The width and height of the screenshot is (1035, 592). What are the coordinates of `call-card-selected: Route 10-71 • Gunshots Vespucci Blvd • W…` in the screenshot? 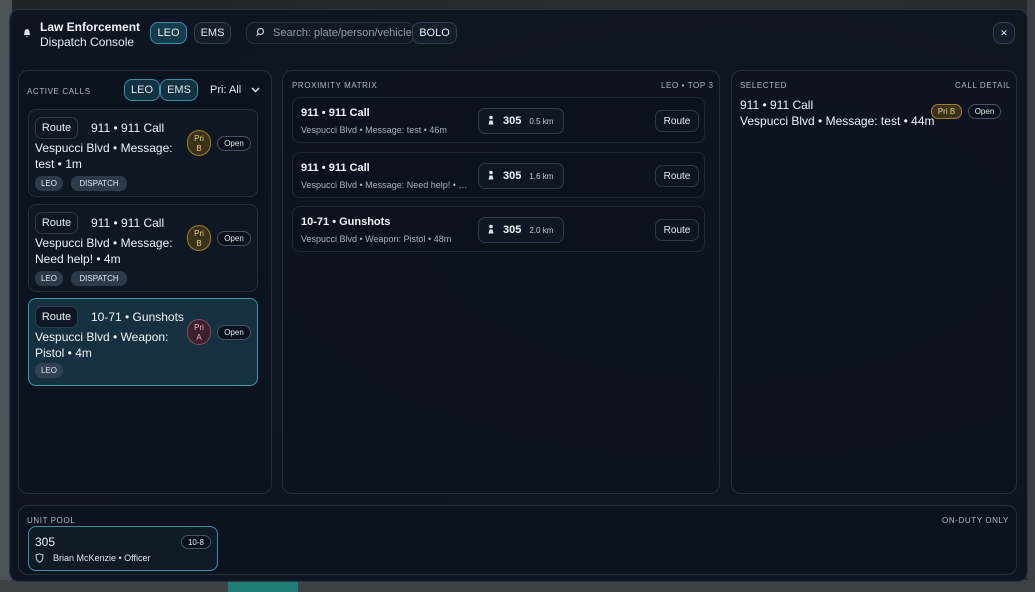 It's located at (143, 342).